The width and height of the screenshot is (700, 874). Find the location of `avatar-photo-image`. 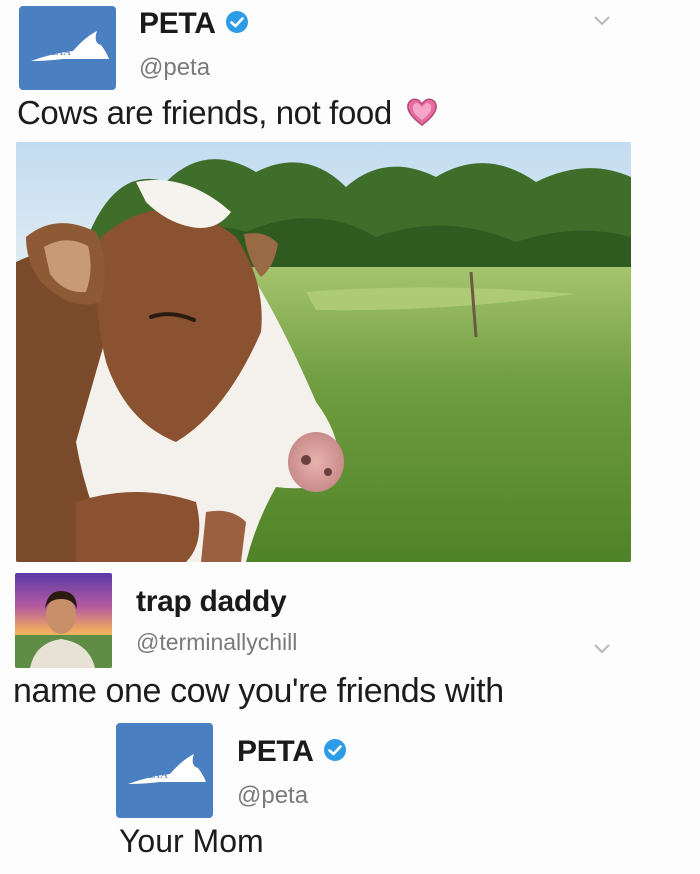

avatar-photo-image is located at coordinates (63, 620).